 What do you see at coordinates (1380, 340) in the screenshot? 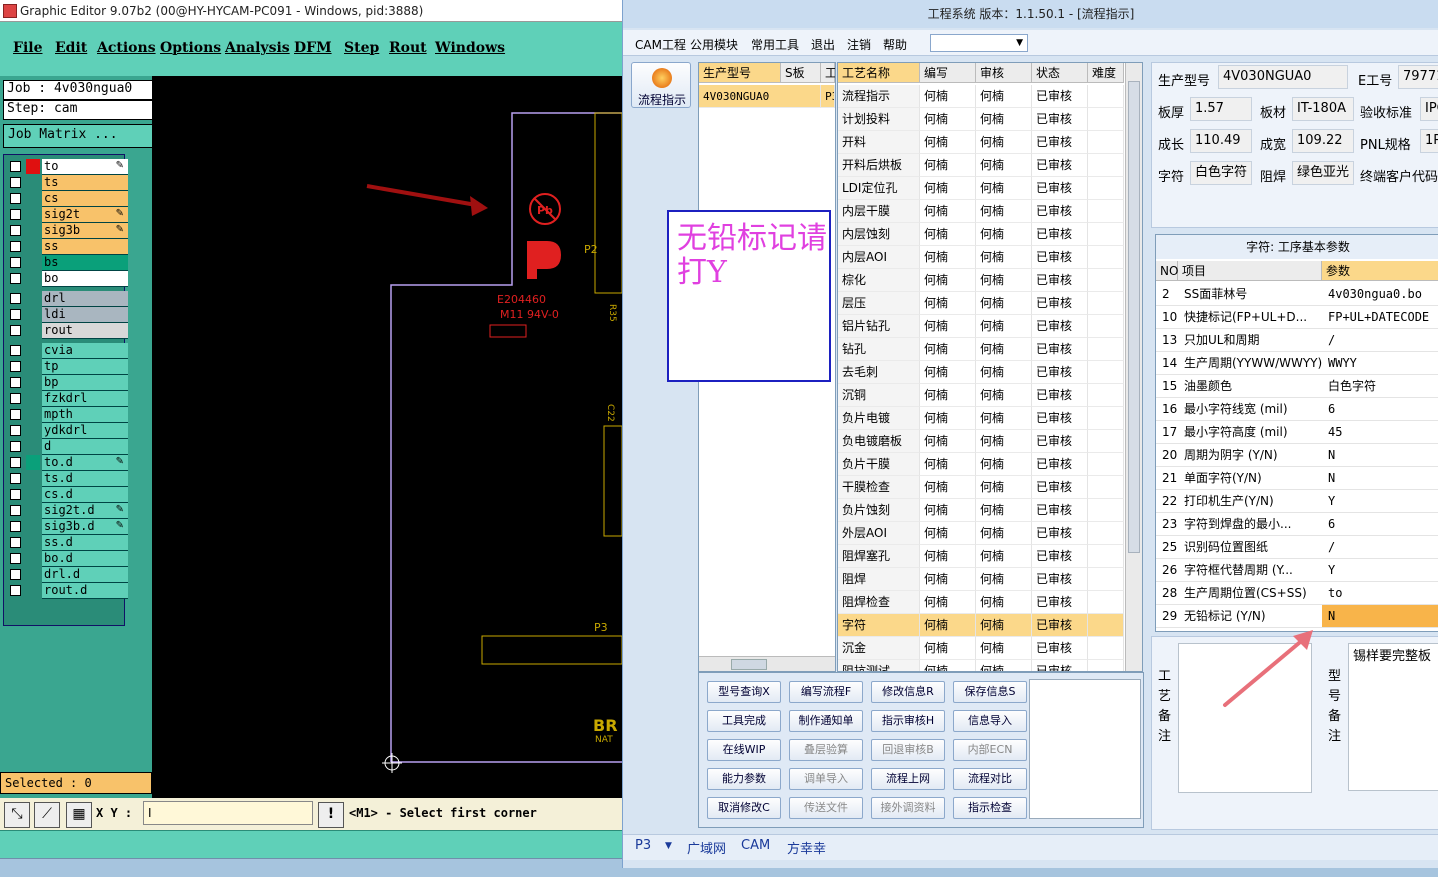
I see `param-value-cell: /` at bounding box center [1380, 340].